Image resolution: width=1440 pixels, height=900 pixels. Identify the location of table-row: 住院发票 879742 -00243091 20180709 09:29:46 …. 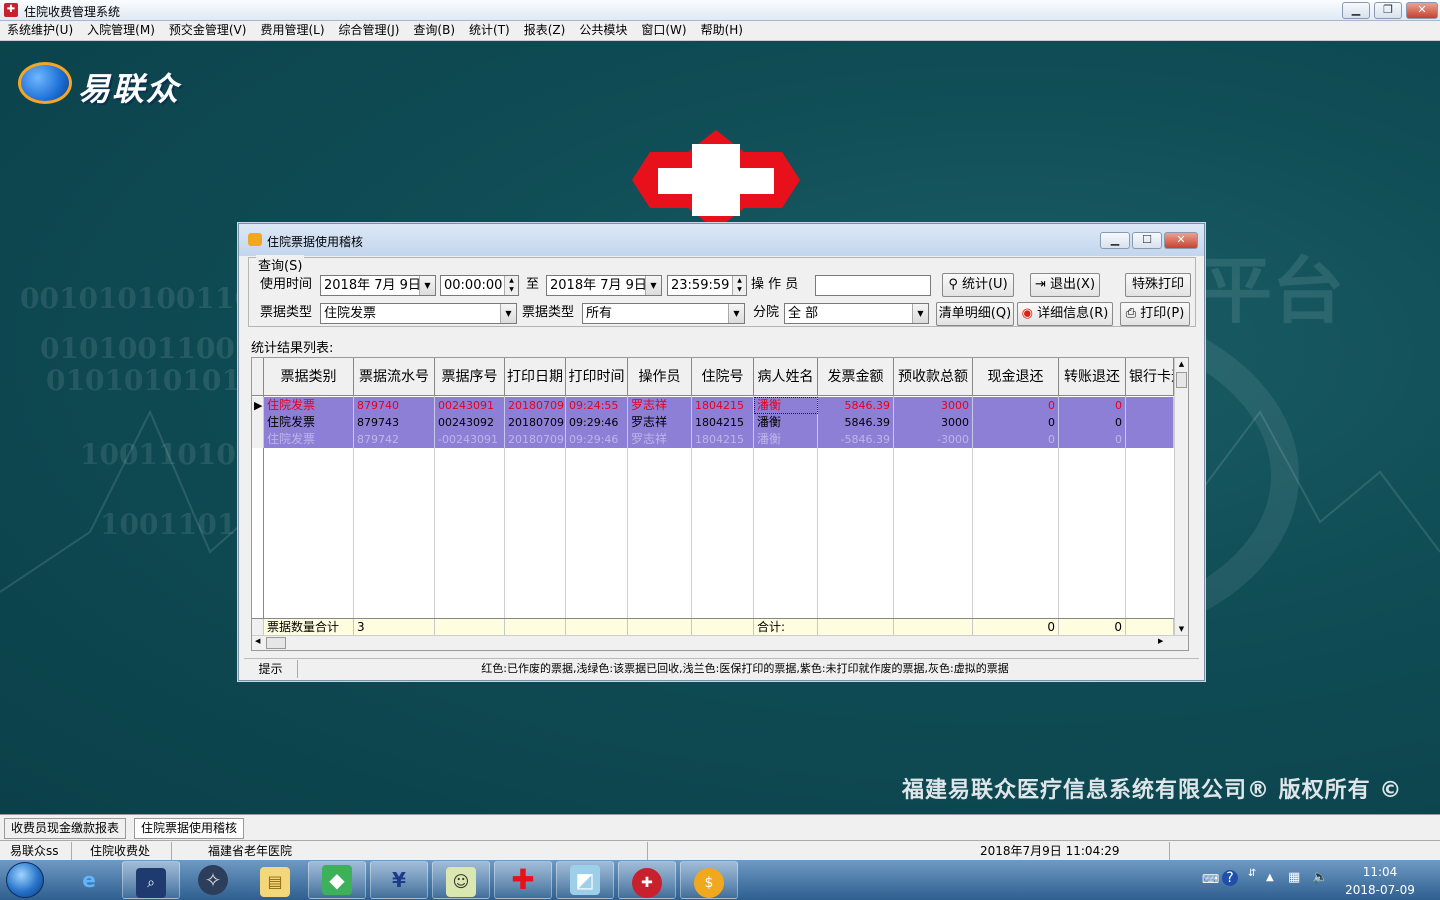
(713, 439).